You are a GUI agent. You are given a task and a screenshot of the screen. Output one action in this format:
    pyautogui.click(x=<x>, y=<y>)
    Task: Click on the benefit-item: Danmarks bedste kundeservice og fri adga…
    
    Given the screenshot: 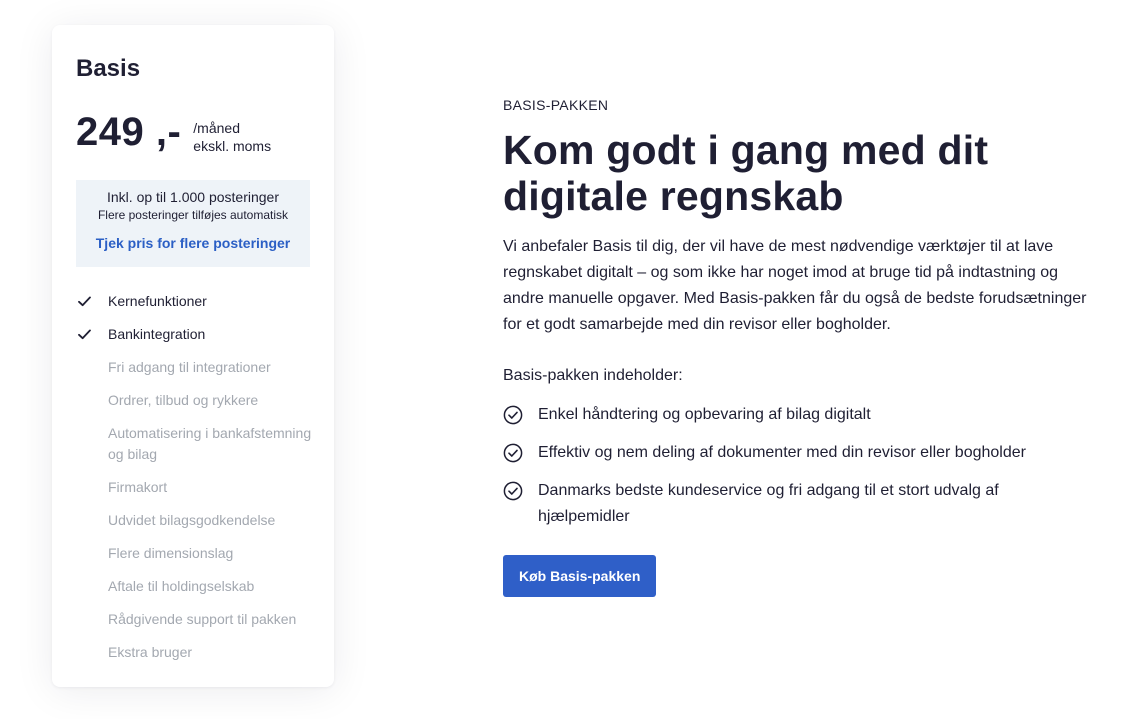 What is the action you would take?
    pyautogui.click(x=798, y=504)
    